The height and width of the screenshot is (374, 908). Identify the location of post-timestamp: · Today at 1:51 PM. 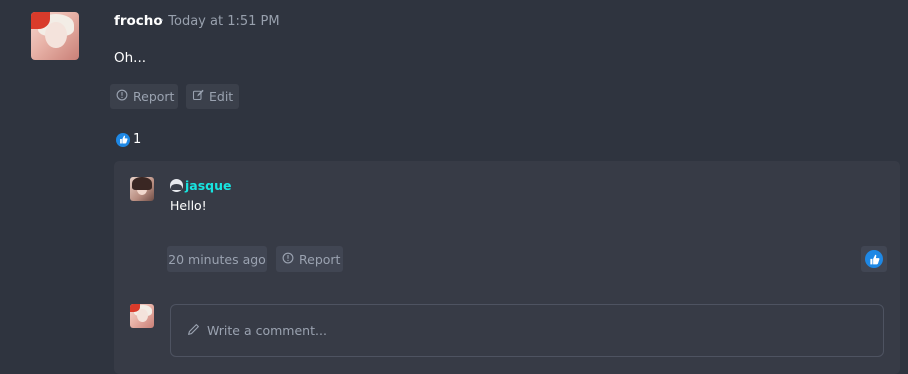
(220, 21).